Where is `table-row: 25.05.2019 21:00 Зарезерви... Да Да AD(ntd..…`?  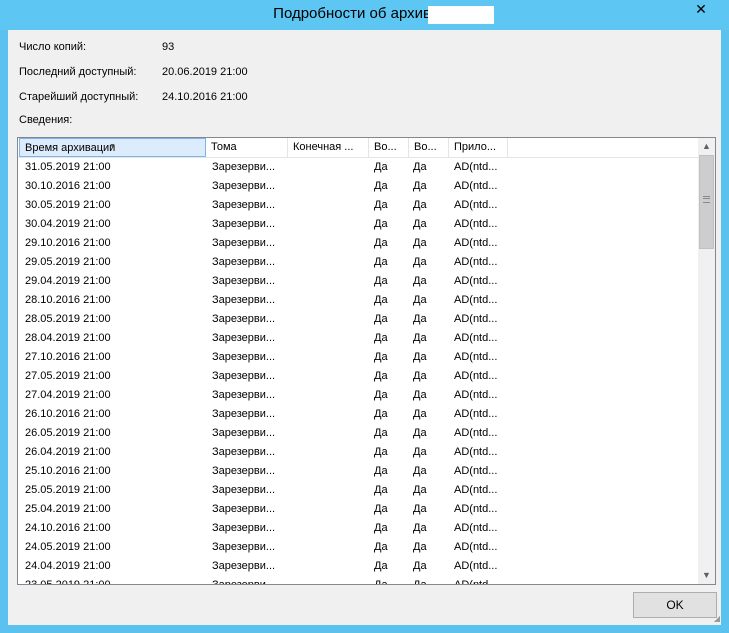 table-row: 25.05.2019 21:00 Зарезерви... Да Да AD(ntd..… is located at coordinates (358, 490).